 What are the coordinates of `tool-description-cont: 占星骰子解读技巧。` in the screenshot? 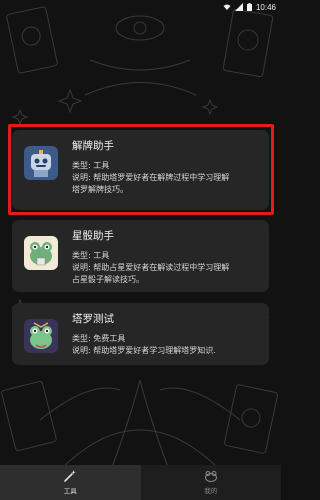 It's located at (108, 279).